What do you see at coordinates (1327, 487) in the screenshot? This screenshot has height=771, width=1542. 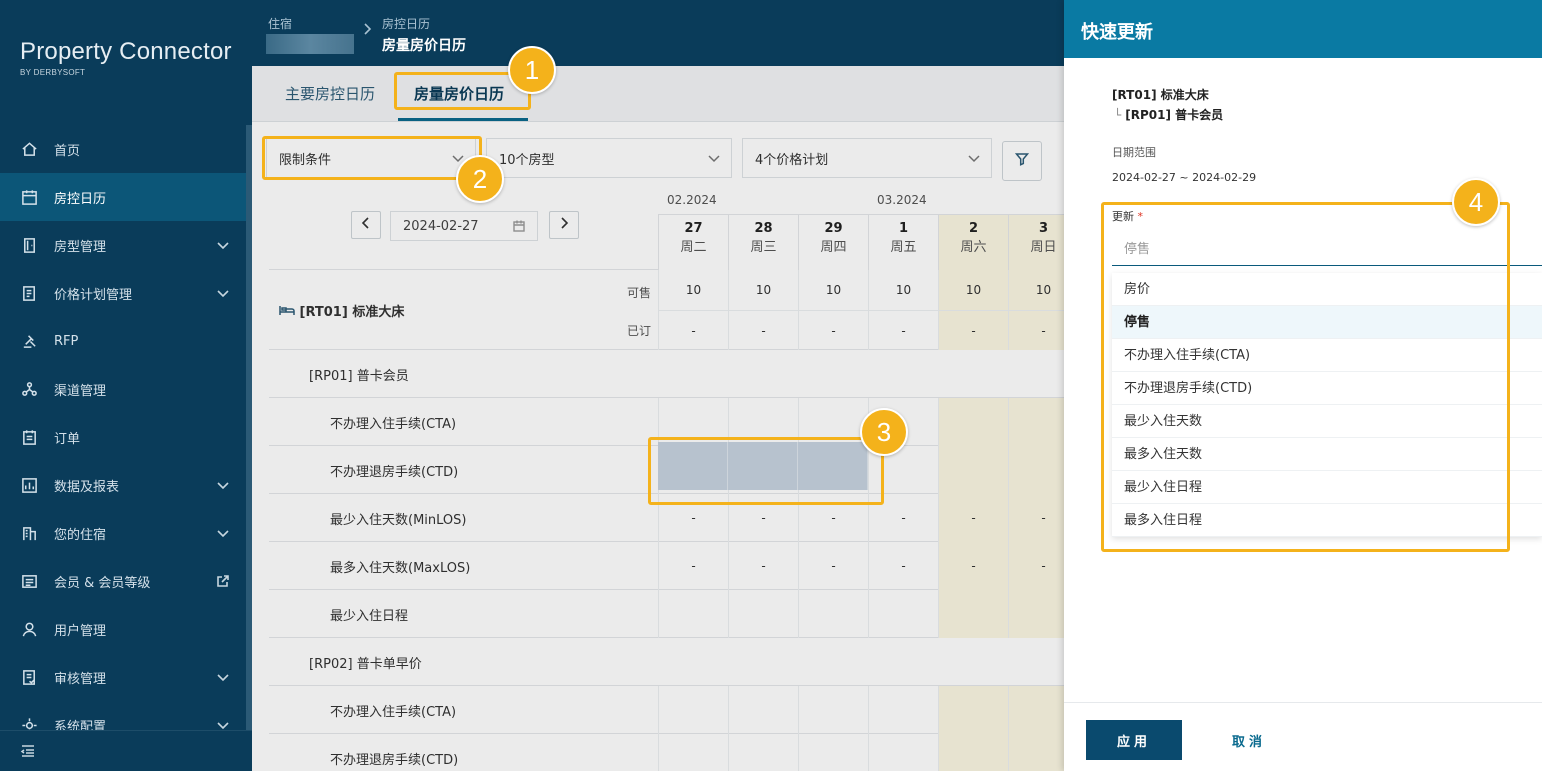 I see `dropdown-option: 最少入住日程` at bounding box center [1327, 487].